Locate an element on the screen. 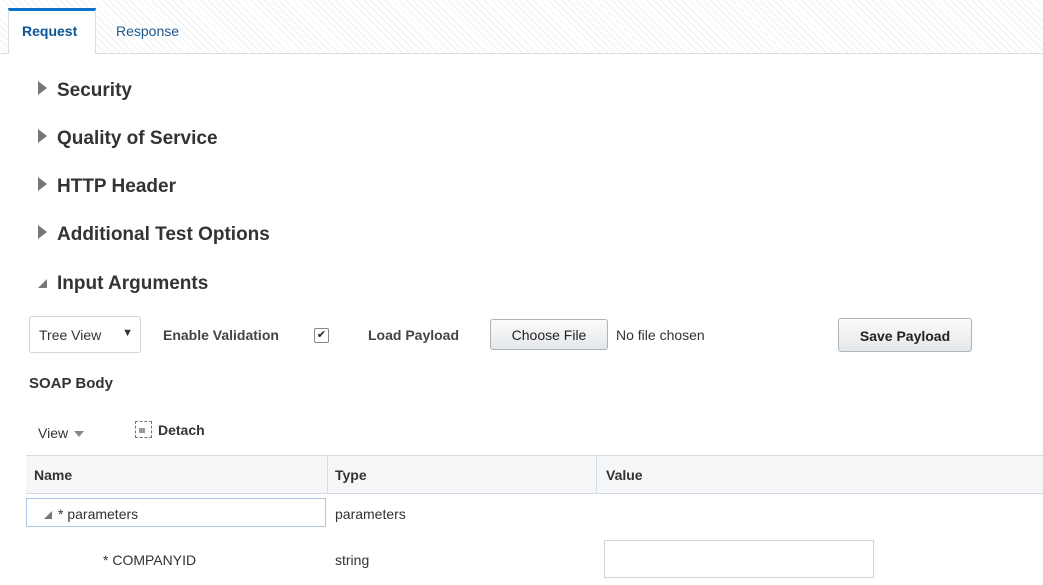 The height and width of the screenshot is (585, 1043). soap-body-title: SOAP Body is located at coordinates (71, 383).